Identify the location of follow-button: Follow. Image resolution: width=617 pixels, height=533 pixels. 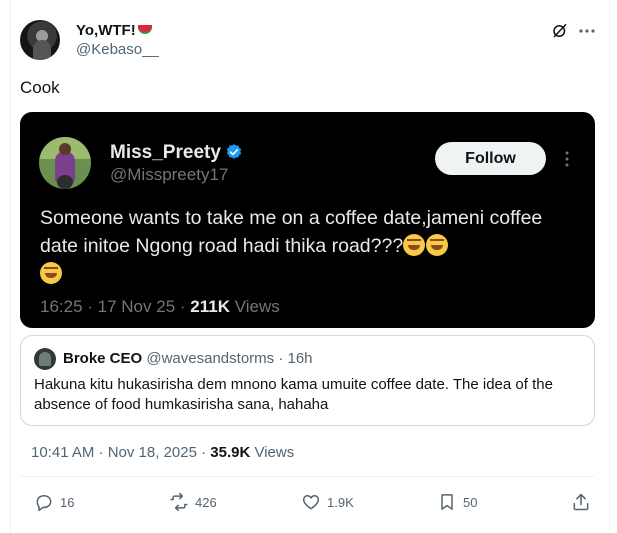
(490, 158).